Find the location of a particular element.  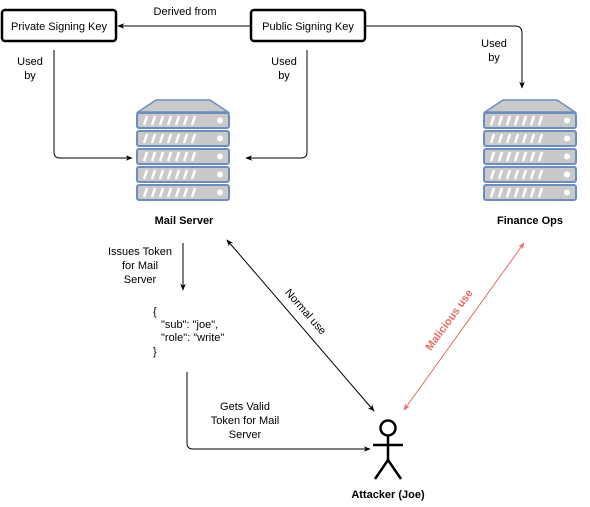

private-to-mail-edge is located at coordinates (93, 105).